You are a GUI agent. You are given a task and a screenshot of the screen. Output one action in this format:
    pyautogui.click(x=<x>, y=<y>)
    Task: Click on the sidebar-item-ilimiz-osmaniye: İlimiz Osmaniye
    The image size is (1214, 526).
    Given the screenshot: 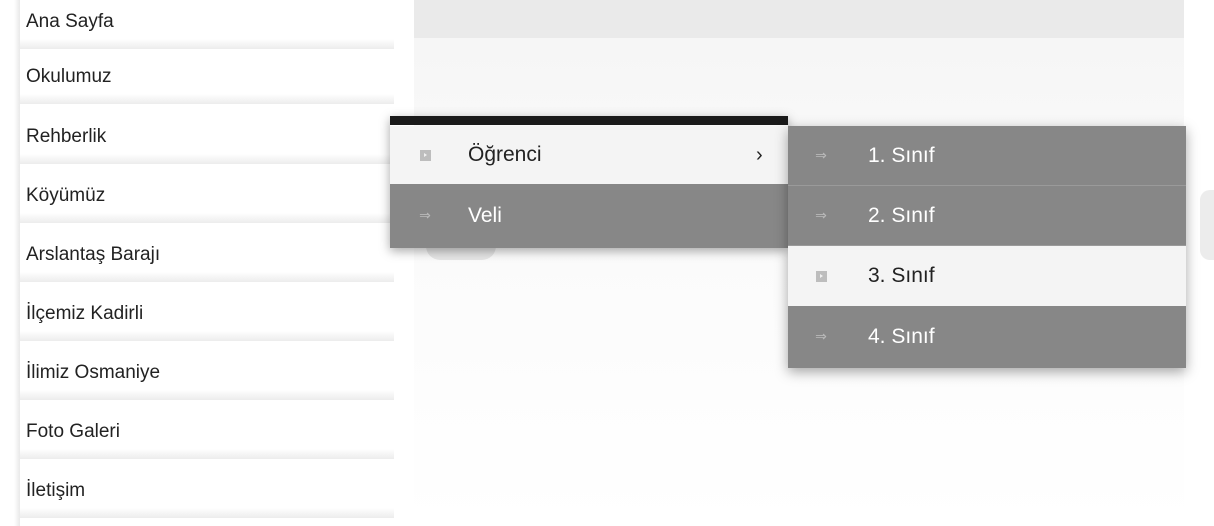 What is the action you would take?
    pyautogui.click(x=207, y=372)
    